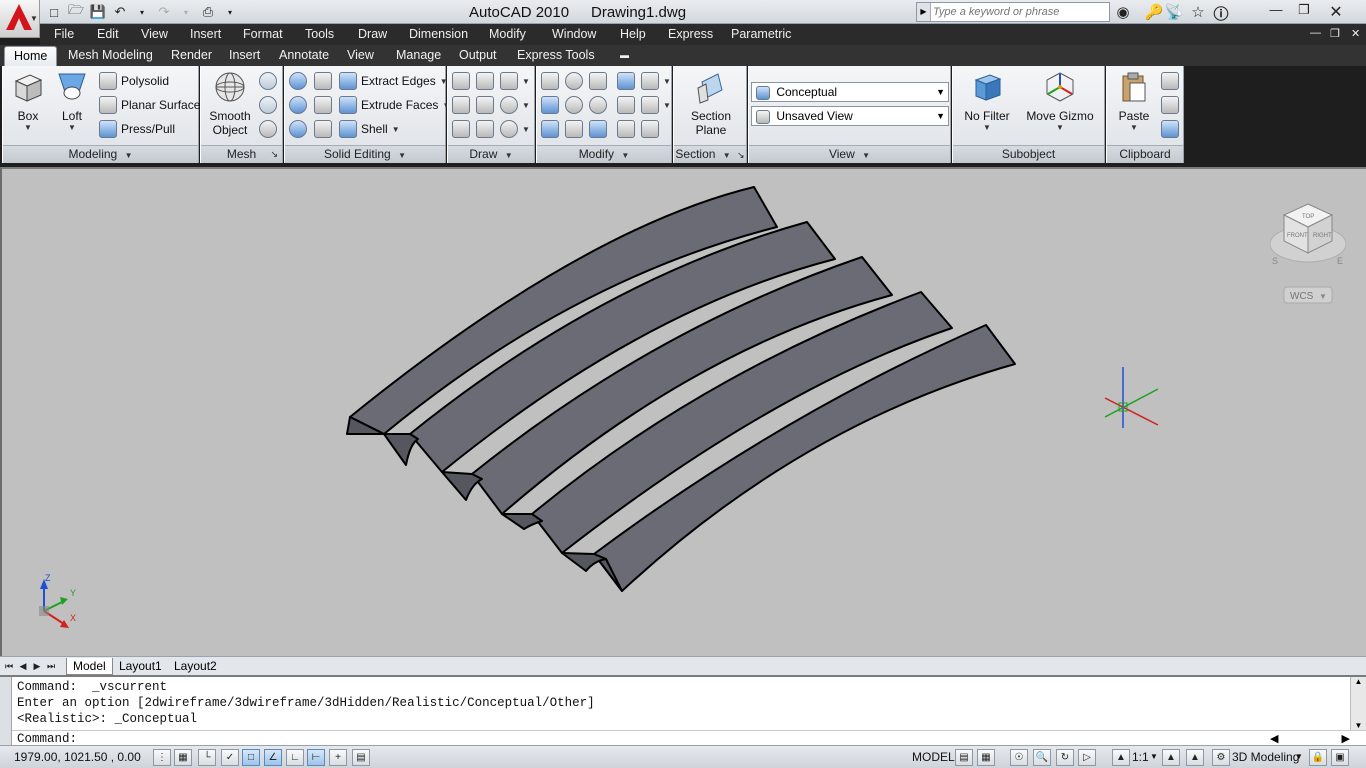  I want to click on favorites-star-icon: ☆, so click(1198, 12).